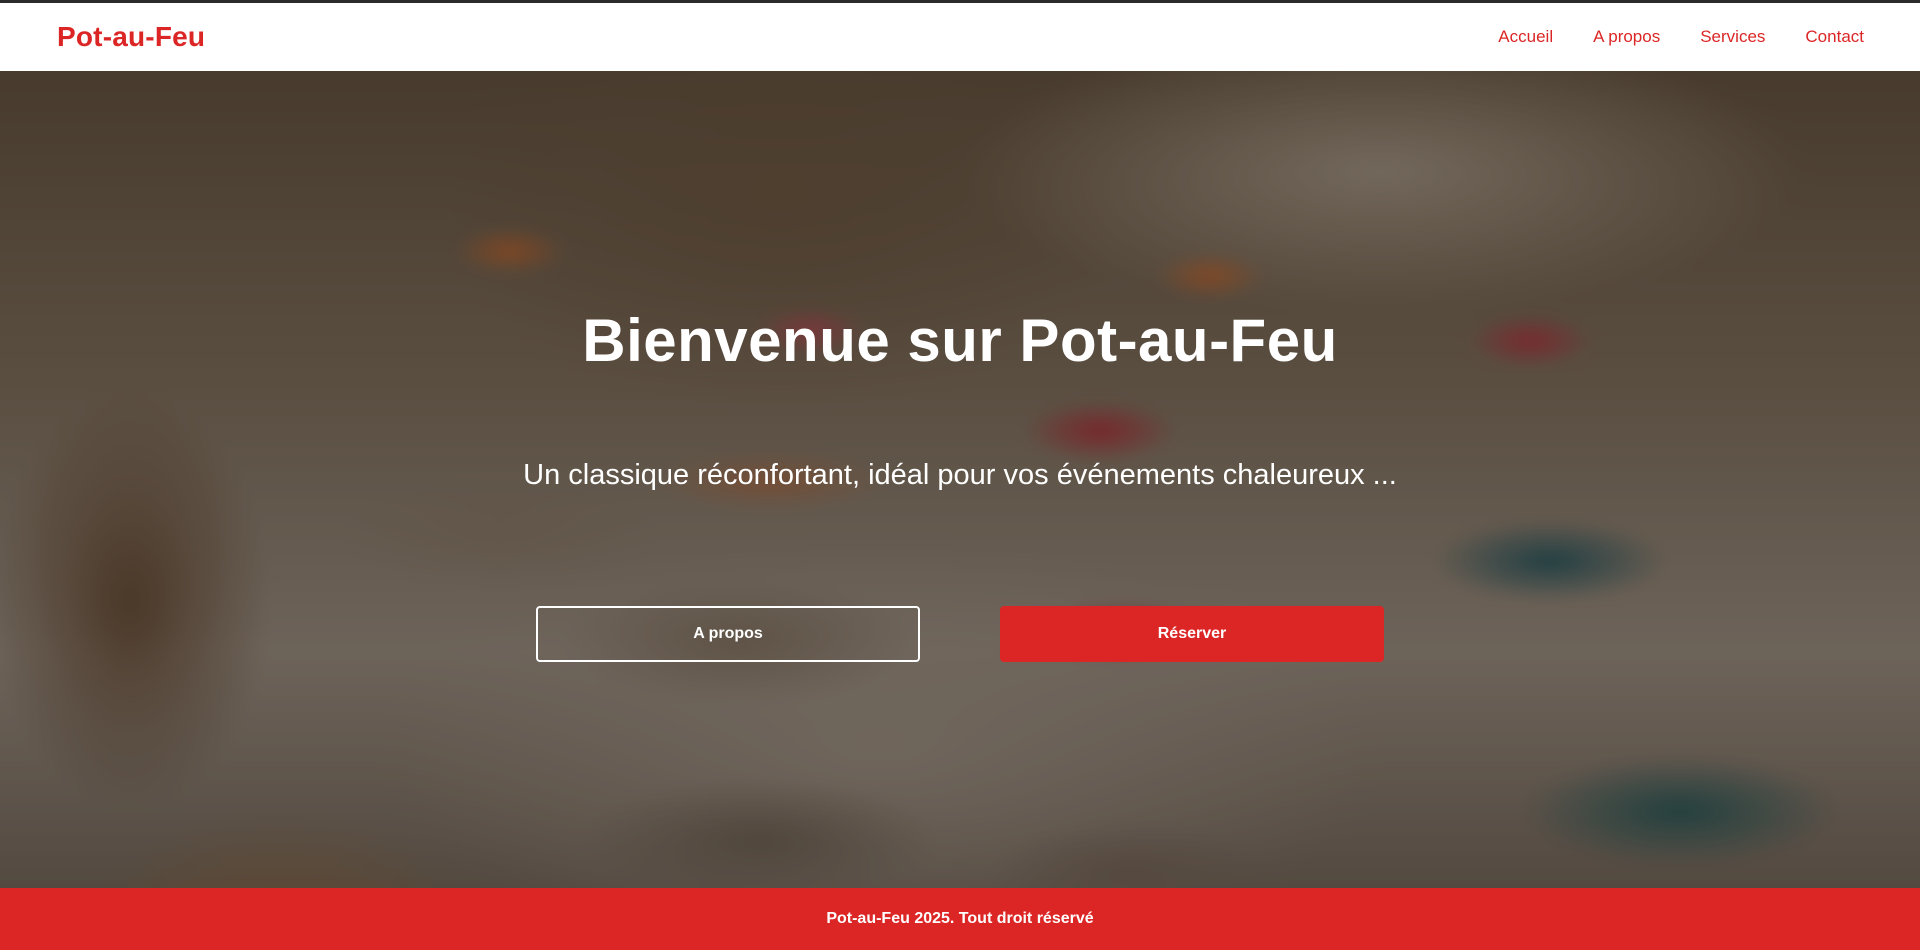 The image size is (1920, 950). I want to click on hero-title: Bienvenue sur Pot-au-Feu, so click(960, 340).